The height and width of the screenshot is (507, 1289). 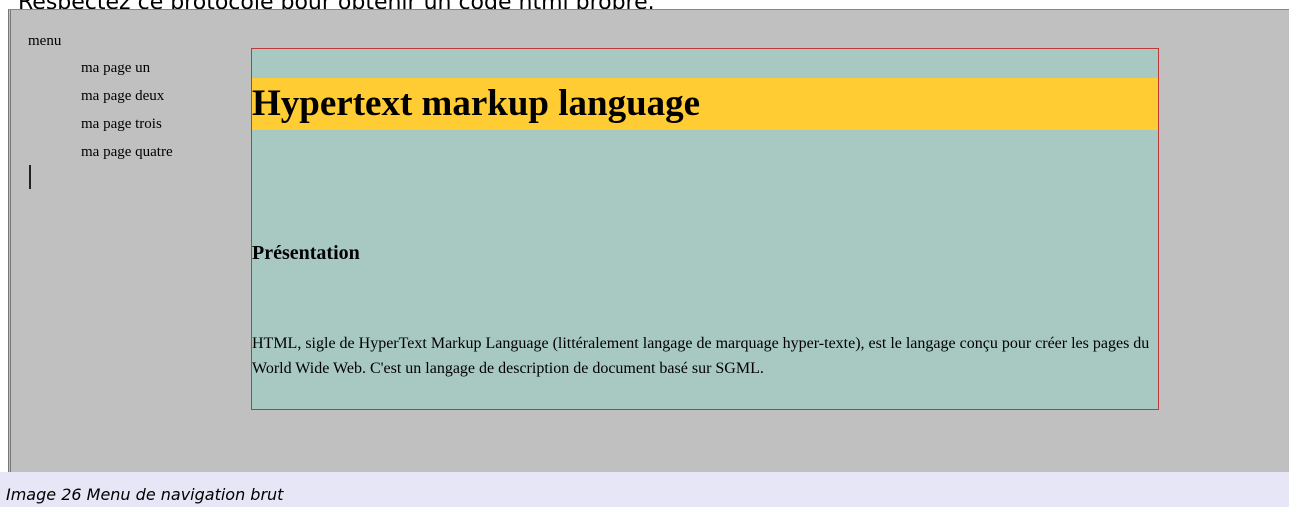 What do you see at coordinates (306, 253) in the screenshot?
I see `section-heading: Présentation` at bounding box center [306, 253].